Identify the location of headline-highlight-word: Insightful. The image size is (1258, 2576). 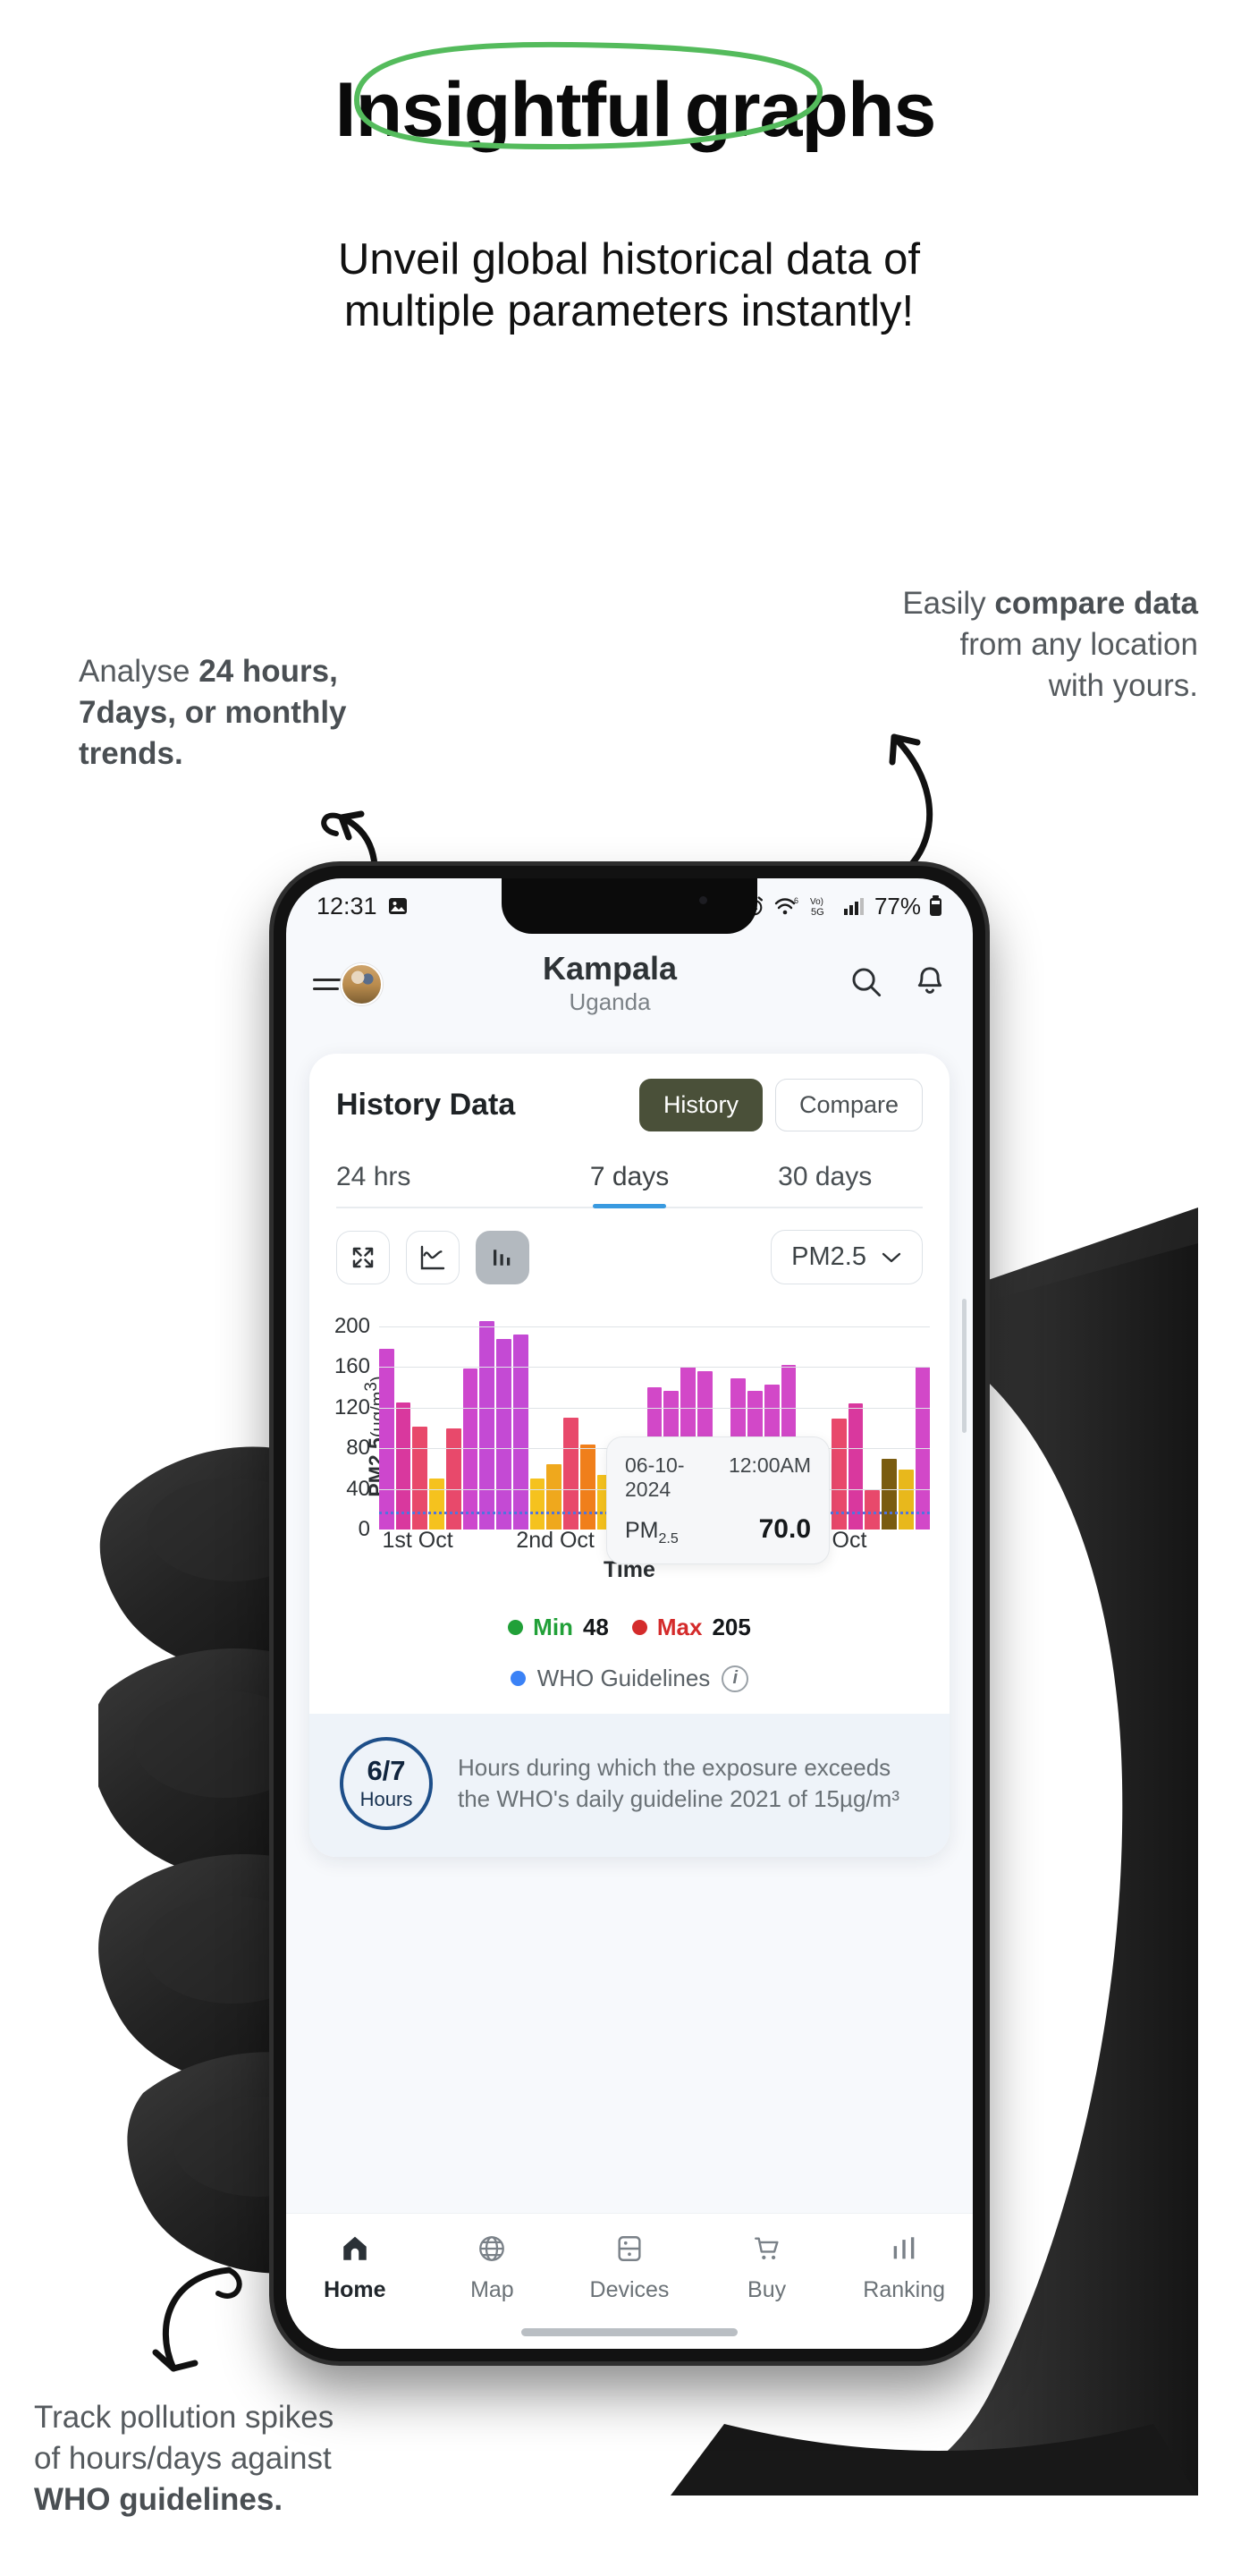
(573, 97).